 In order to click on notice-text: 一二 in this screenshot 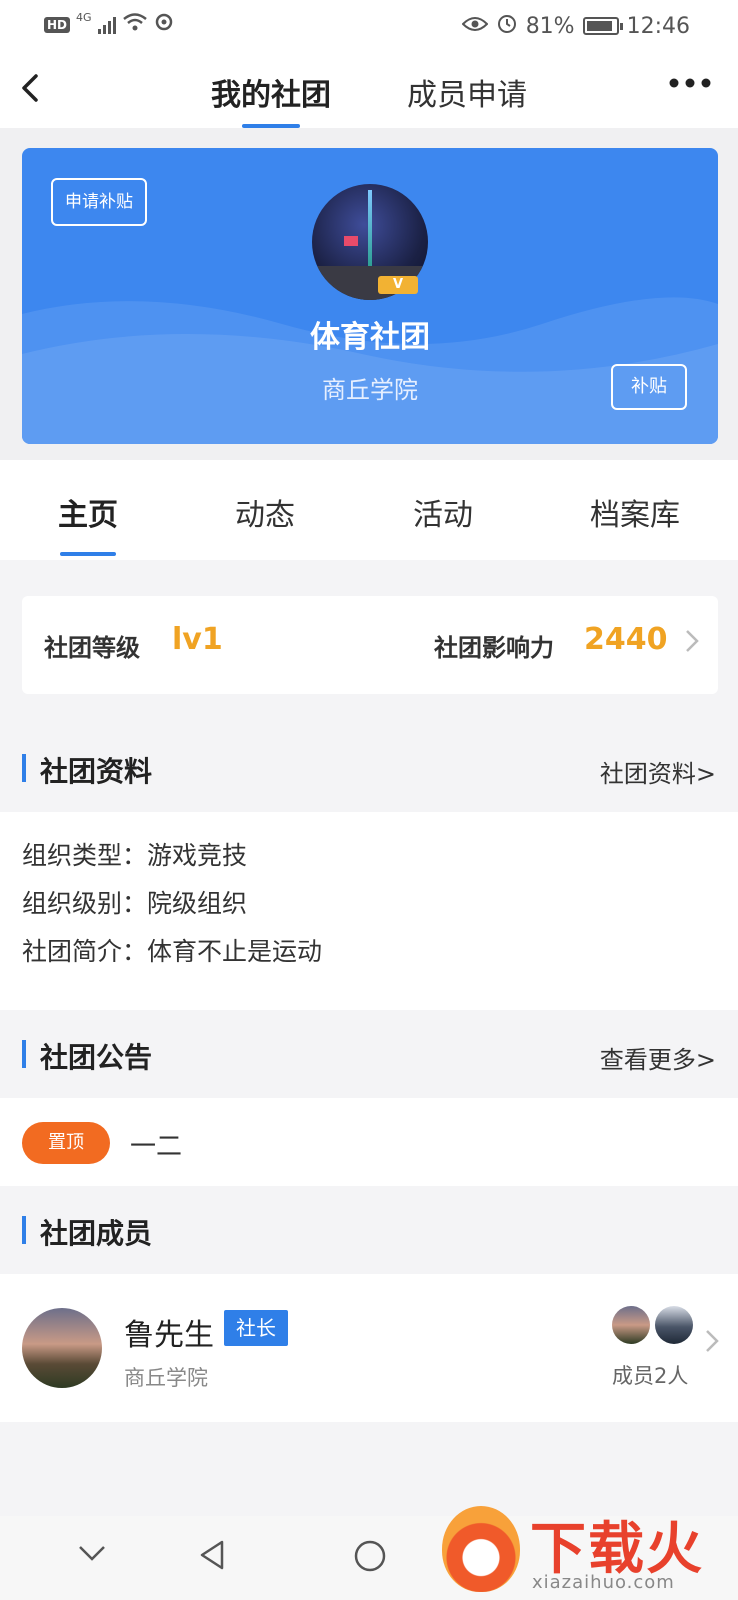, I will do `click(156, 1147)`.